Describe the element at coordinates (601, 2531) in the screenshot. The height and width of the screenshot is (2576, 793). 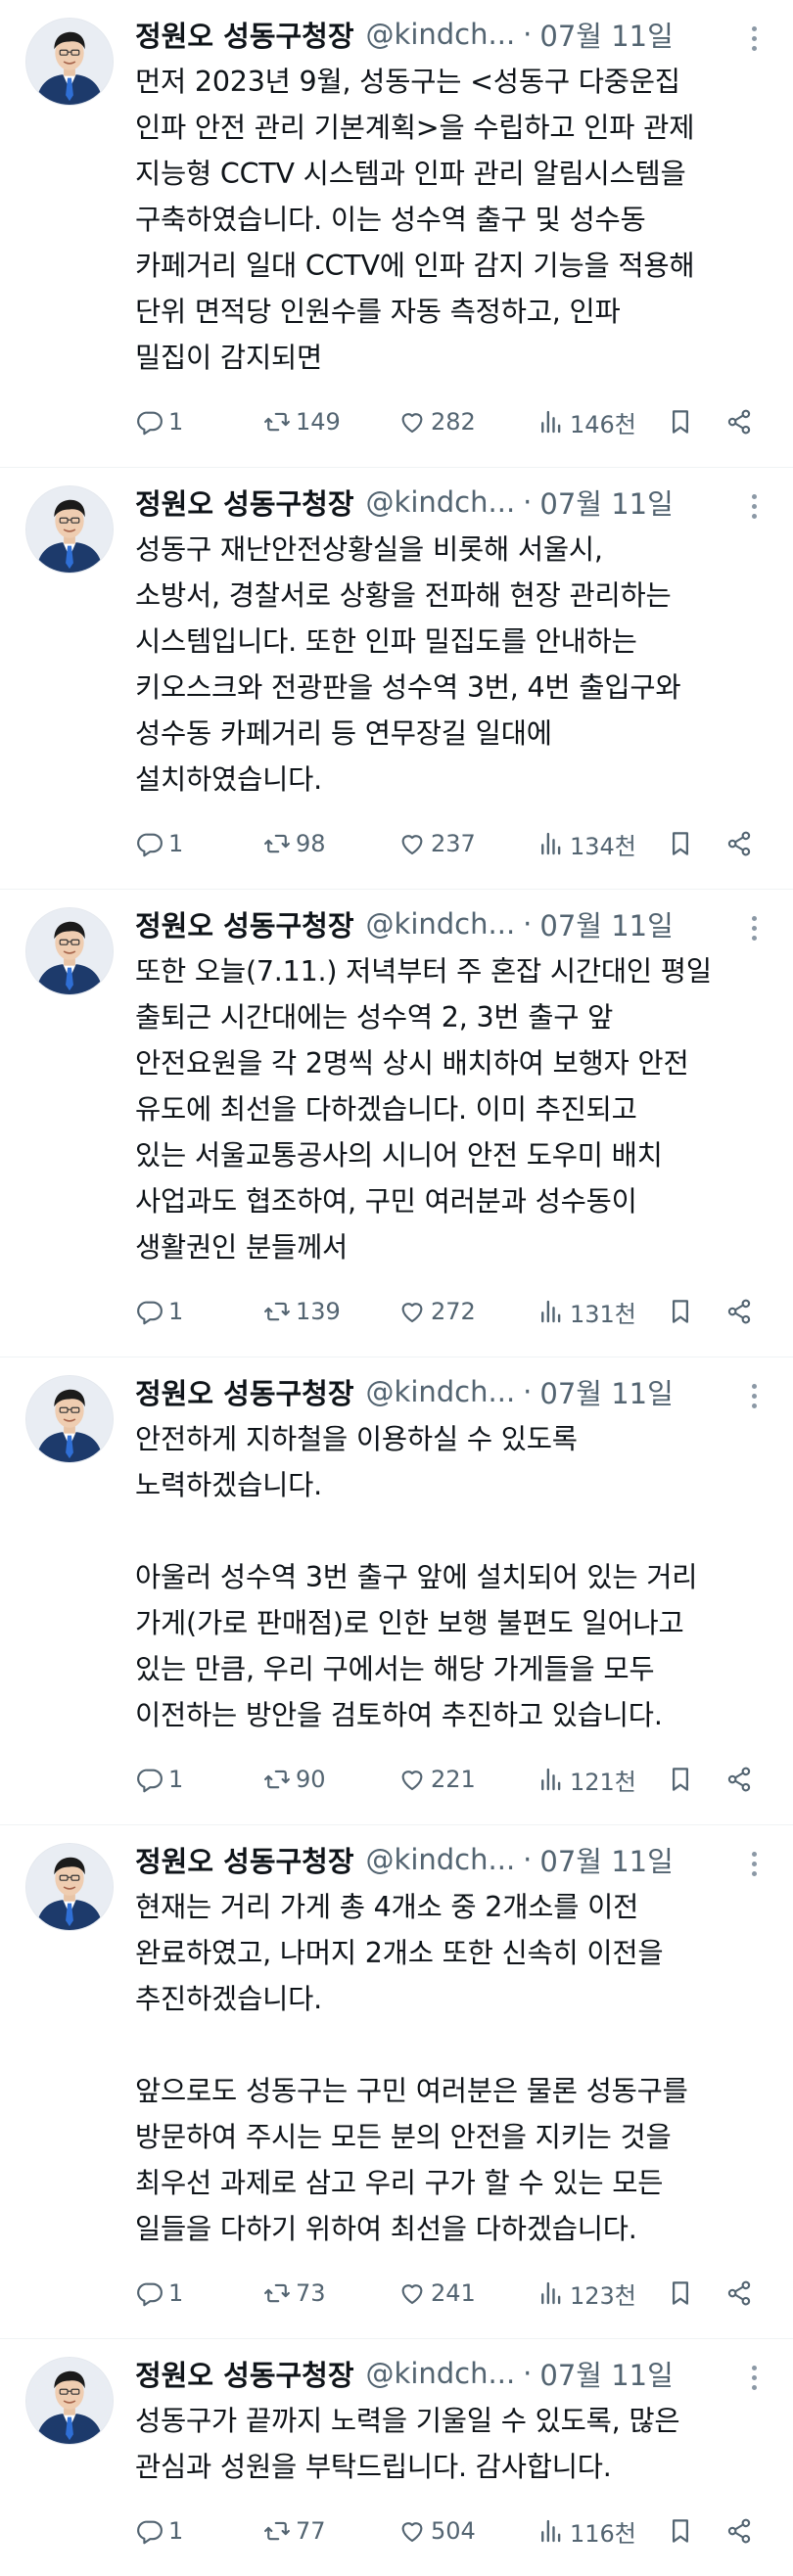
I see `views-button: 116천` at that location.